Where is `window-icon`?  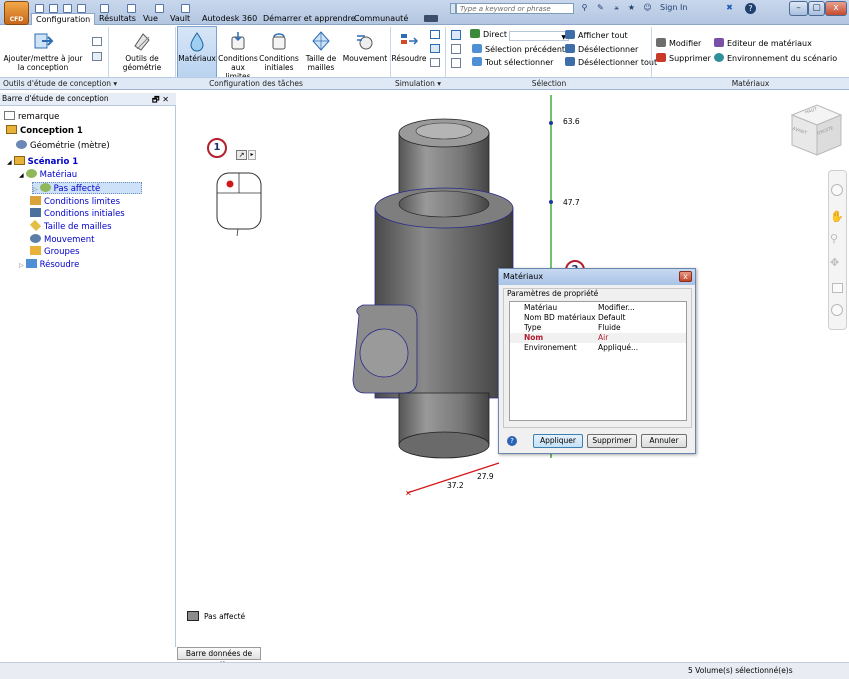
window-icon is located at coordinates (159, 8).